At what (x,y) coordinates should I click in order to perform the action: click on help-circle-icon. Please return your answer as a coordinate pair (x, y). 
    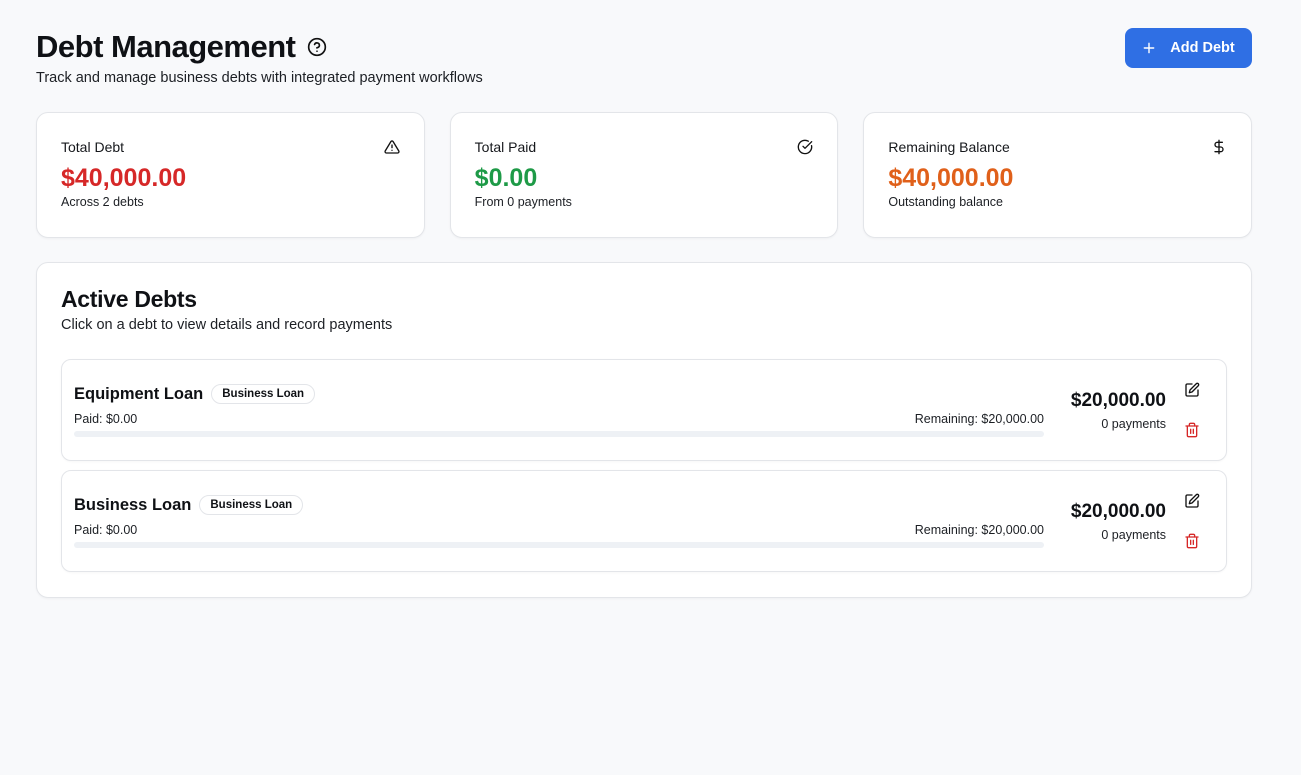
    Looking at the image, I should click on (317, 47).